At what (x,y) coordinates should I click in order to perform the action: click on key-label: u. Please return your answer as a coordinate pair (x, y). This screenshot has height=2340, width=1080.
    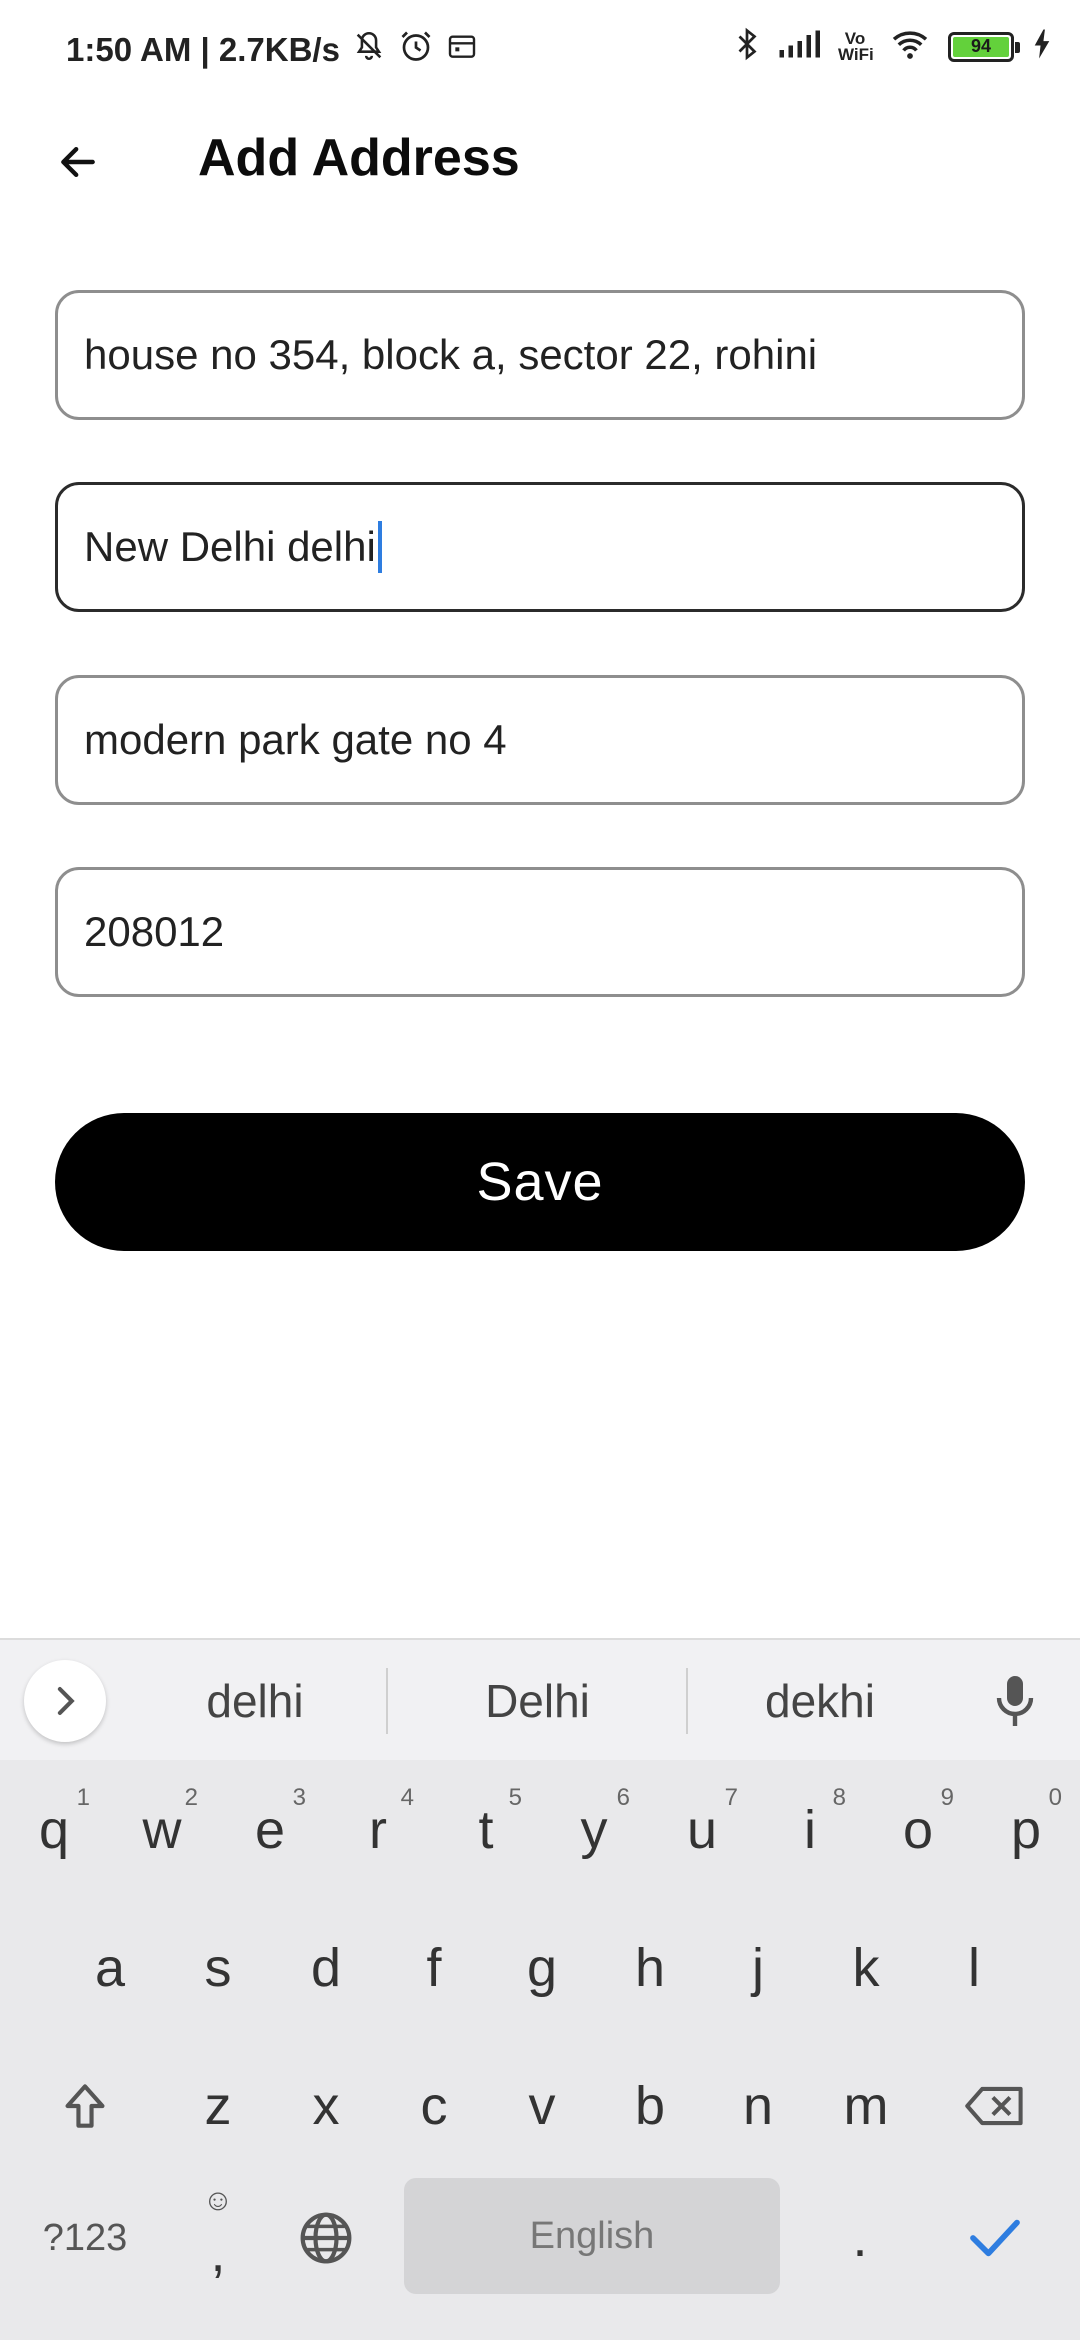
    Looking at the image, I should click on (702, 1830).